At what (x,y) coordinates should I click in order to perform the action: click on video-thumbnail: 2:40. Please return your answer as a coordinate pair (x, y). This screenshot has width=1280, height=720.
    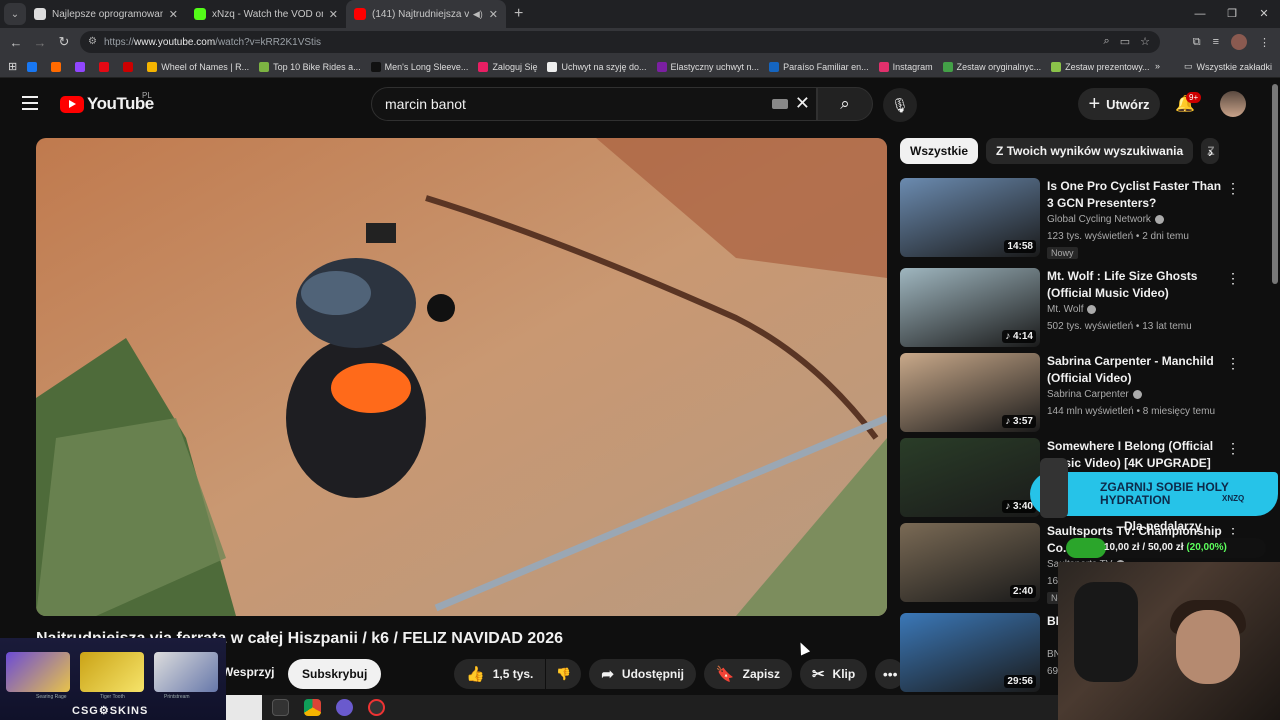
    Looking at the image, I should click on (970, 562).